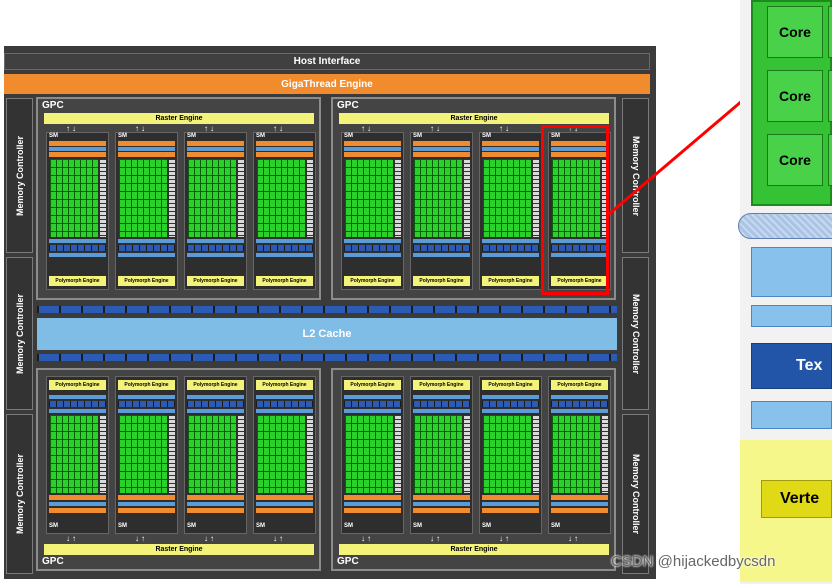 The width and height of the screenshot is (832, 584). Describe the element at coordinates (791, 415) in the screenshot. I see `zoom-texture-cache` at that location.